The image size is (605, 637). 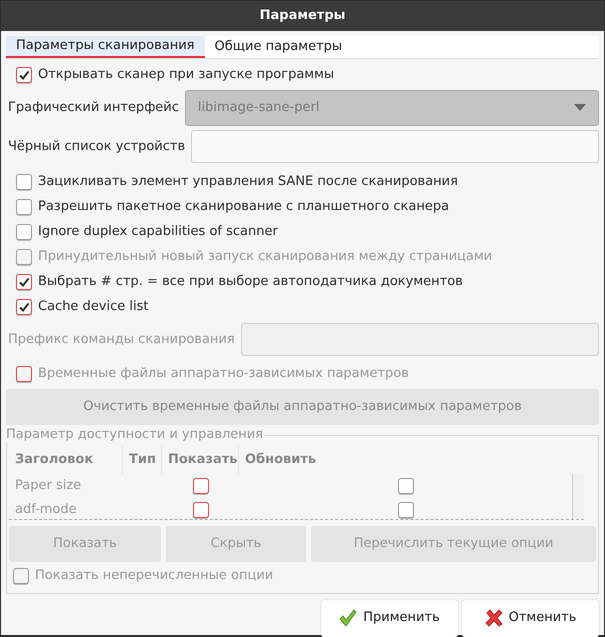 What do you see at coordinates (66, 460) in the screenshot?
I see `column-header: Заголовок` at bounding box center [66, 460].